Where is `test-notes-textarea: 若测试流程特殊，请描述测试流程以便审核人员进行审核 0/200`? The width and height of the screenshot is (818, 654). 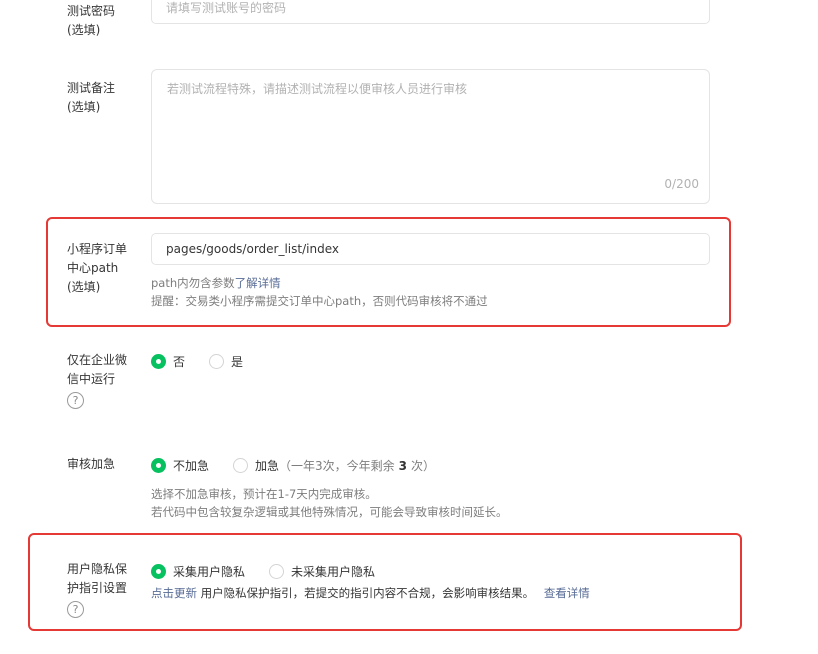 test-notes-textarea: 若测试流程特殊，请描述测试流程以便审核人员进行审核 0/200 is located at coordinates (430, 136).